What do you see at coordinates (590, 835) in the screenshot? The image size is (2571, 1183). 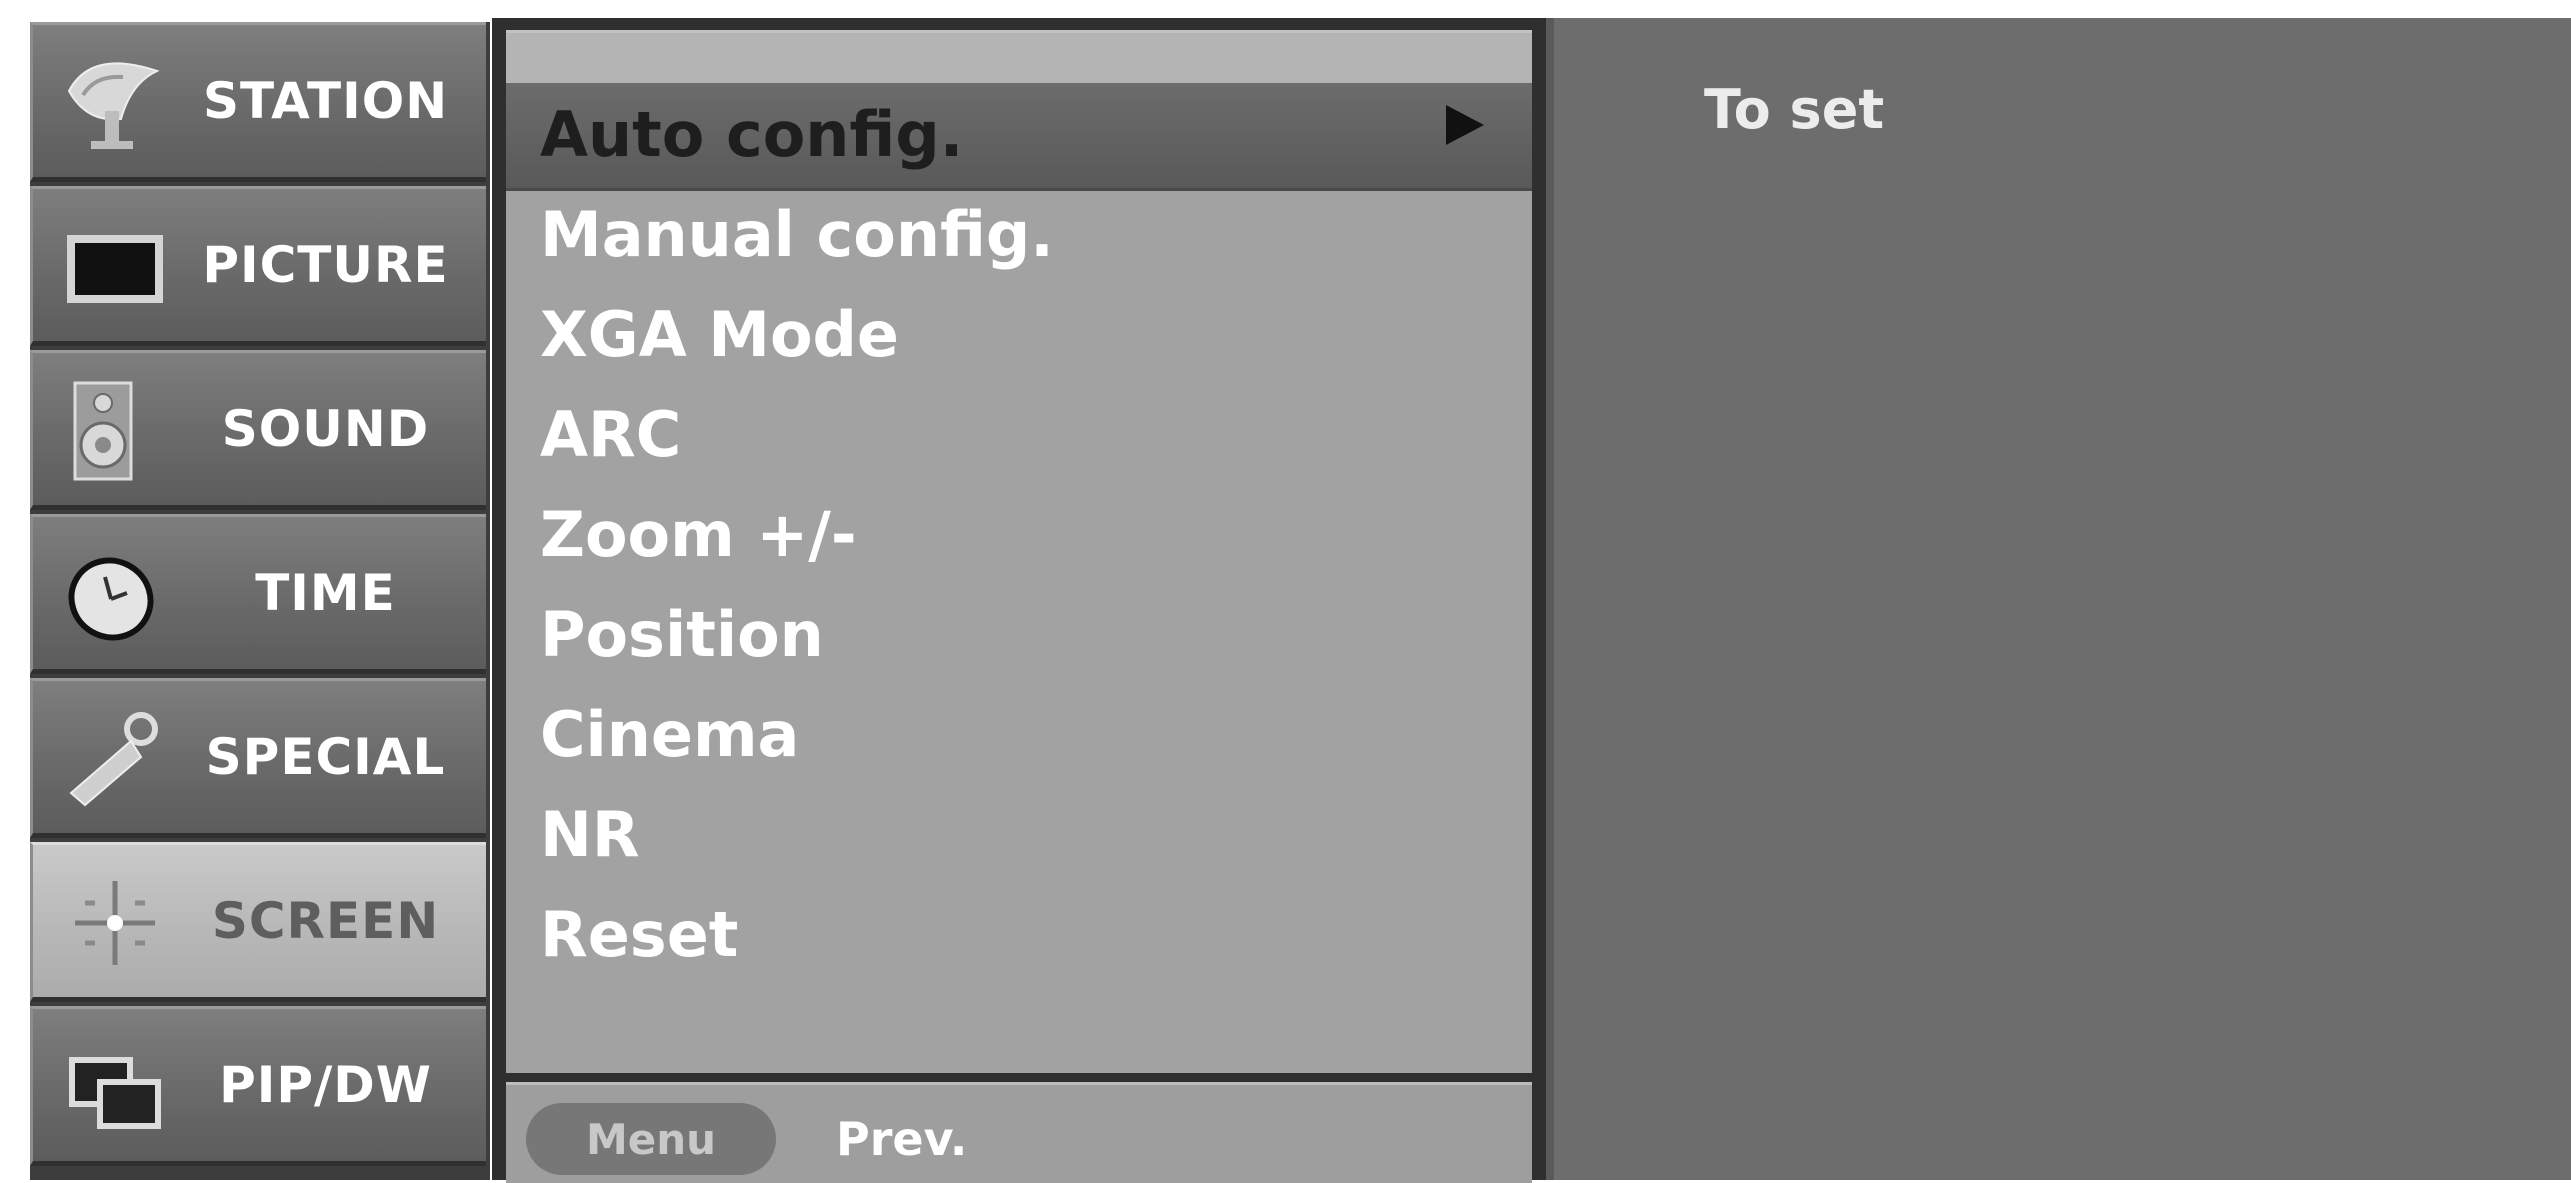 I see `menu-item-nr: NR` at bounding box center [590, 835].